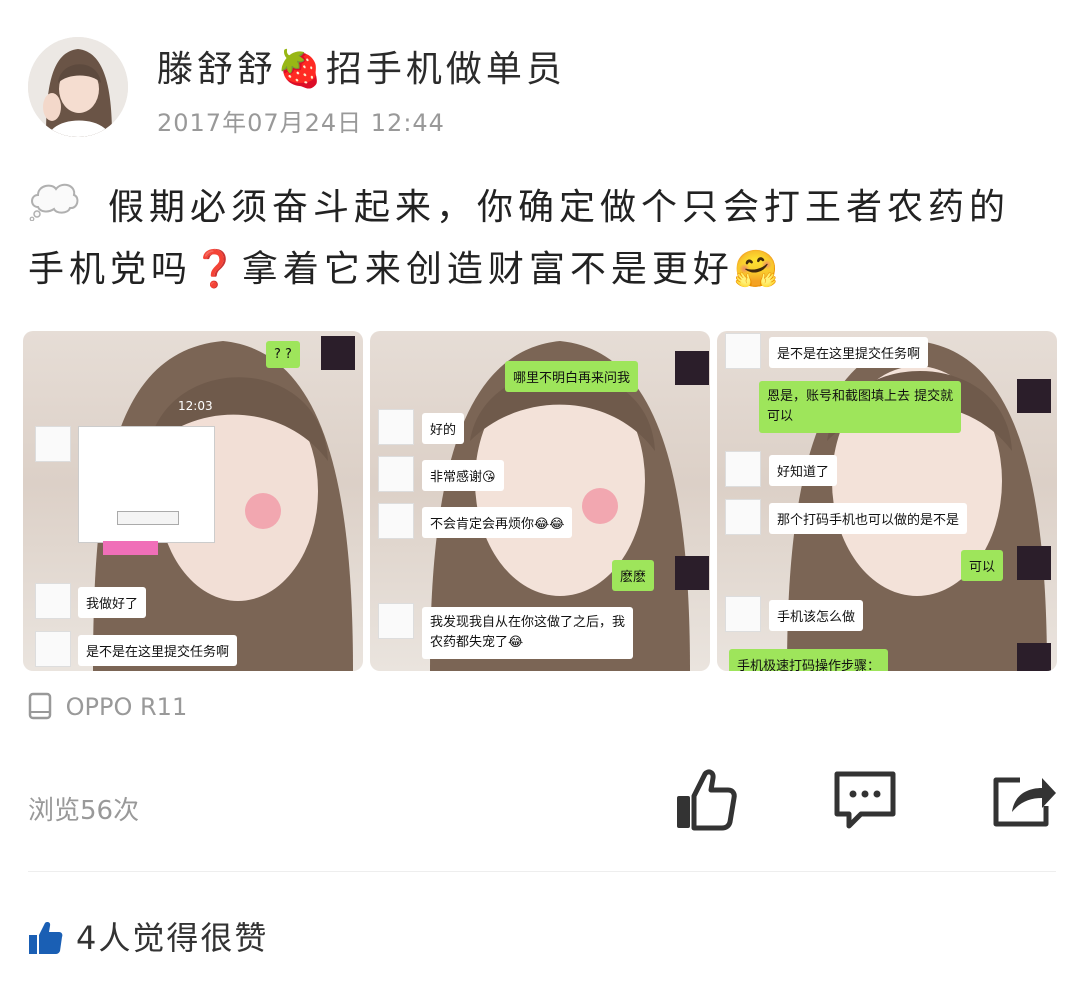 The image size is (1080, 981). What do you see at coordinates (633, 575) in the screenshot?
I see `chat-bubble: 麽麽` at bounding box center [633, 575].